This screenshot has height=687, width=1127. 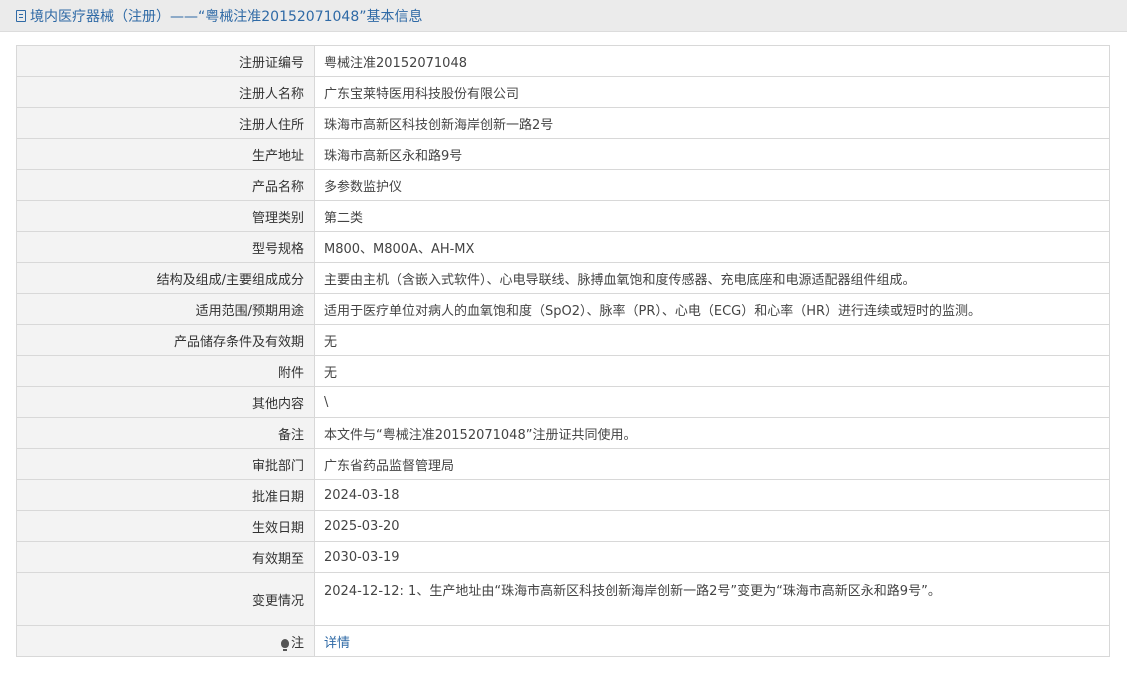 I want to click on row-label: 附件, so click(x=165, y=371).